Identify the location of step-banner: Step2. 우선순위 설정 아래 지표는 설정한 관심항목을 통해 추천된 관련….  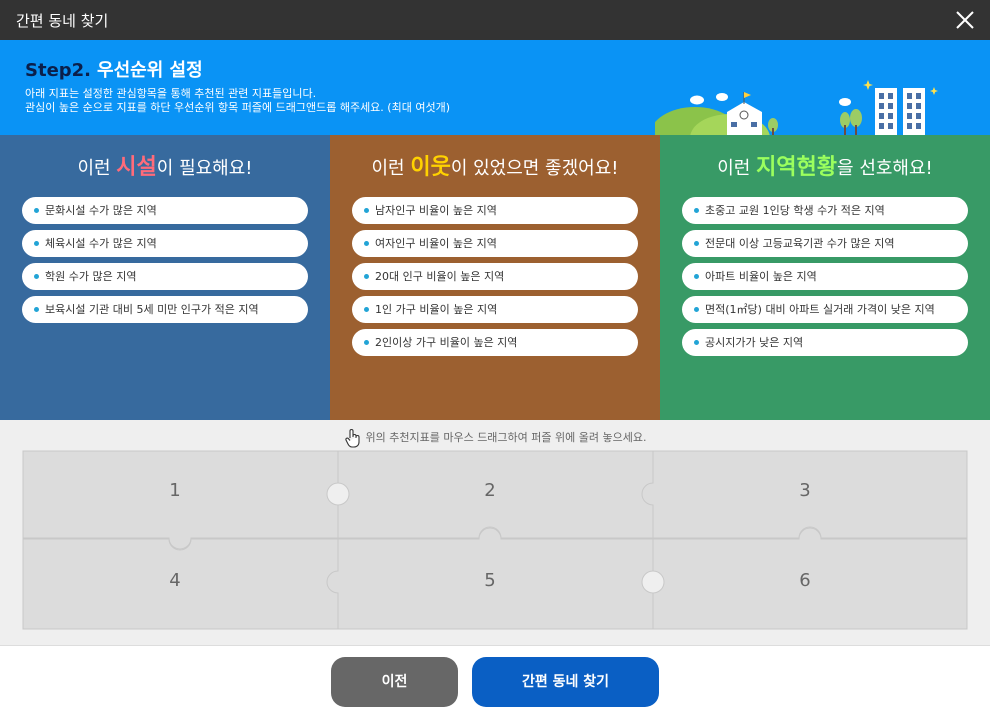
(495, 87).